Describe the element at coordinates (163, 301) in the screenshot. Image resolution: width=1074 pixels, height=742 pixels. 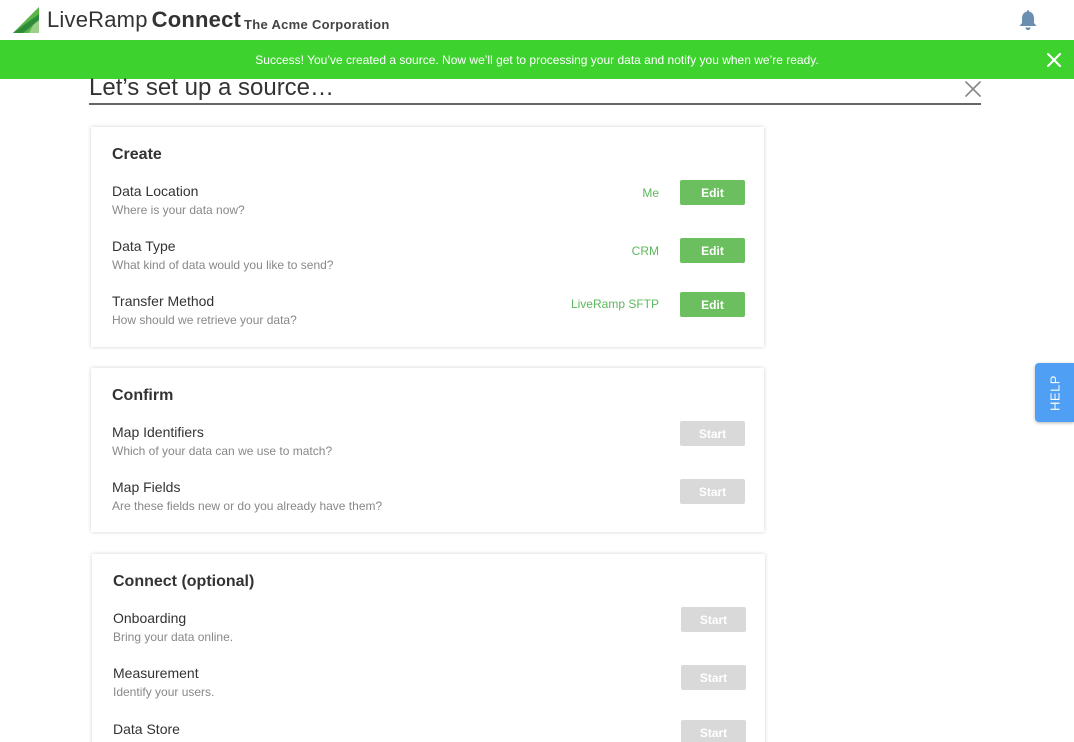
I see `row-label: Transfer Method` at that location.